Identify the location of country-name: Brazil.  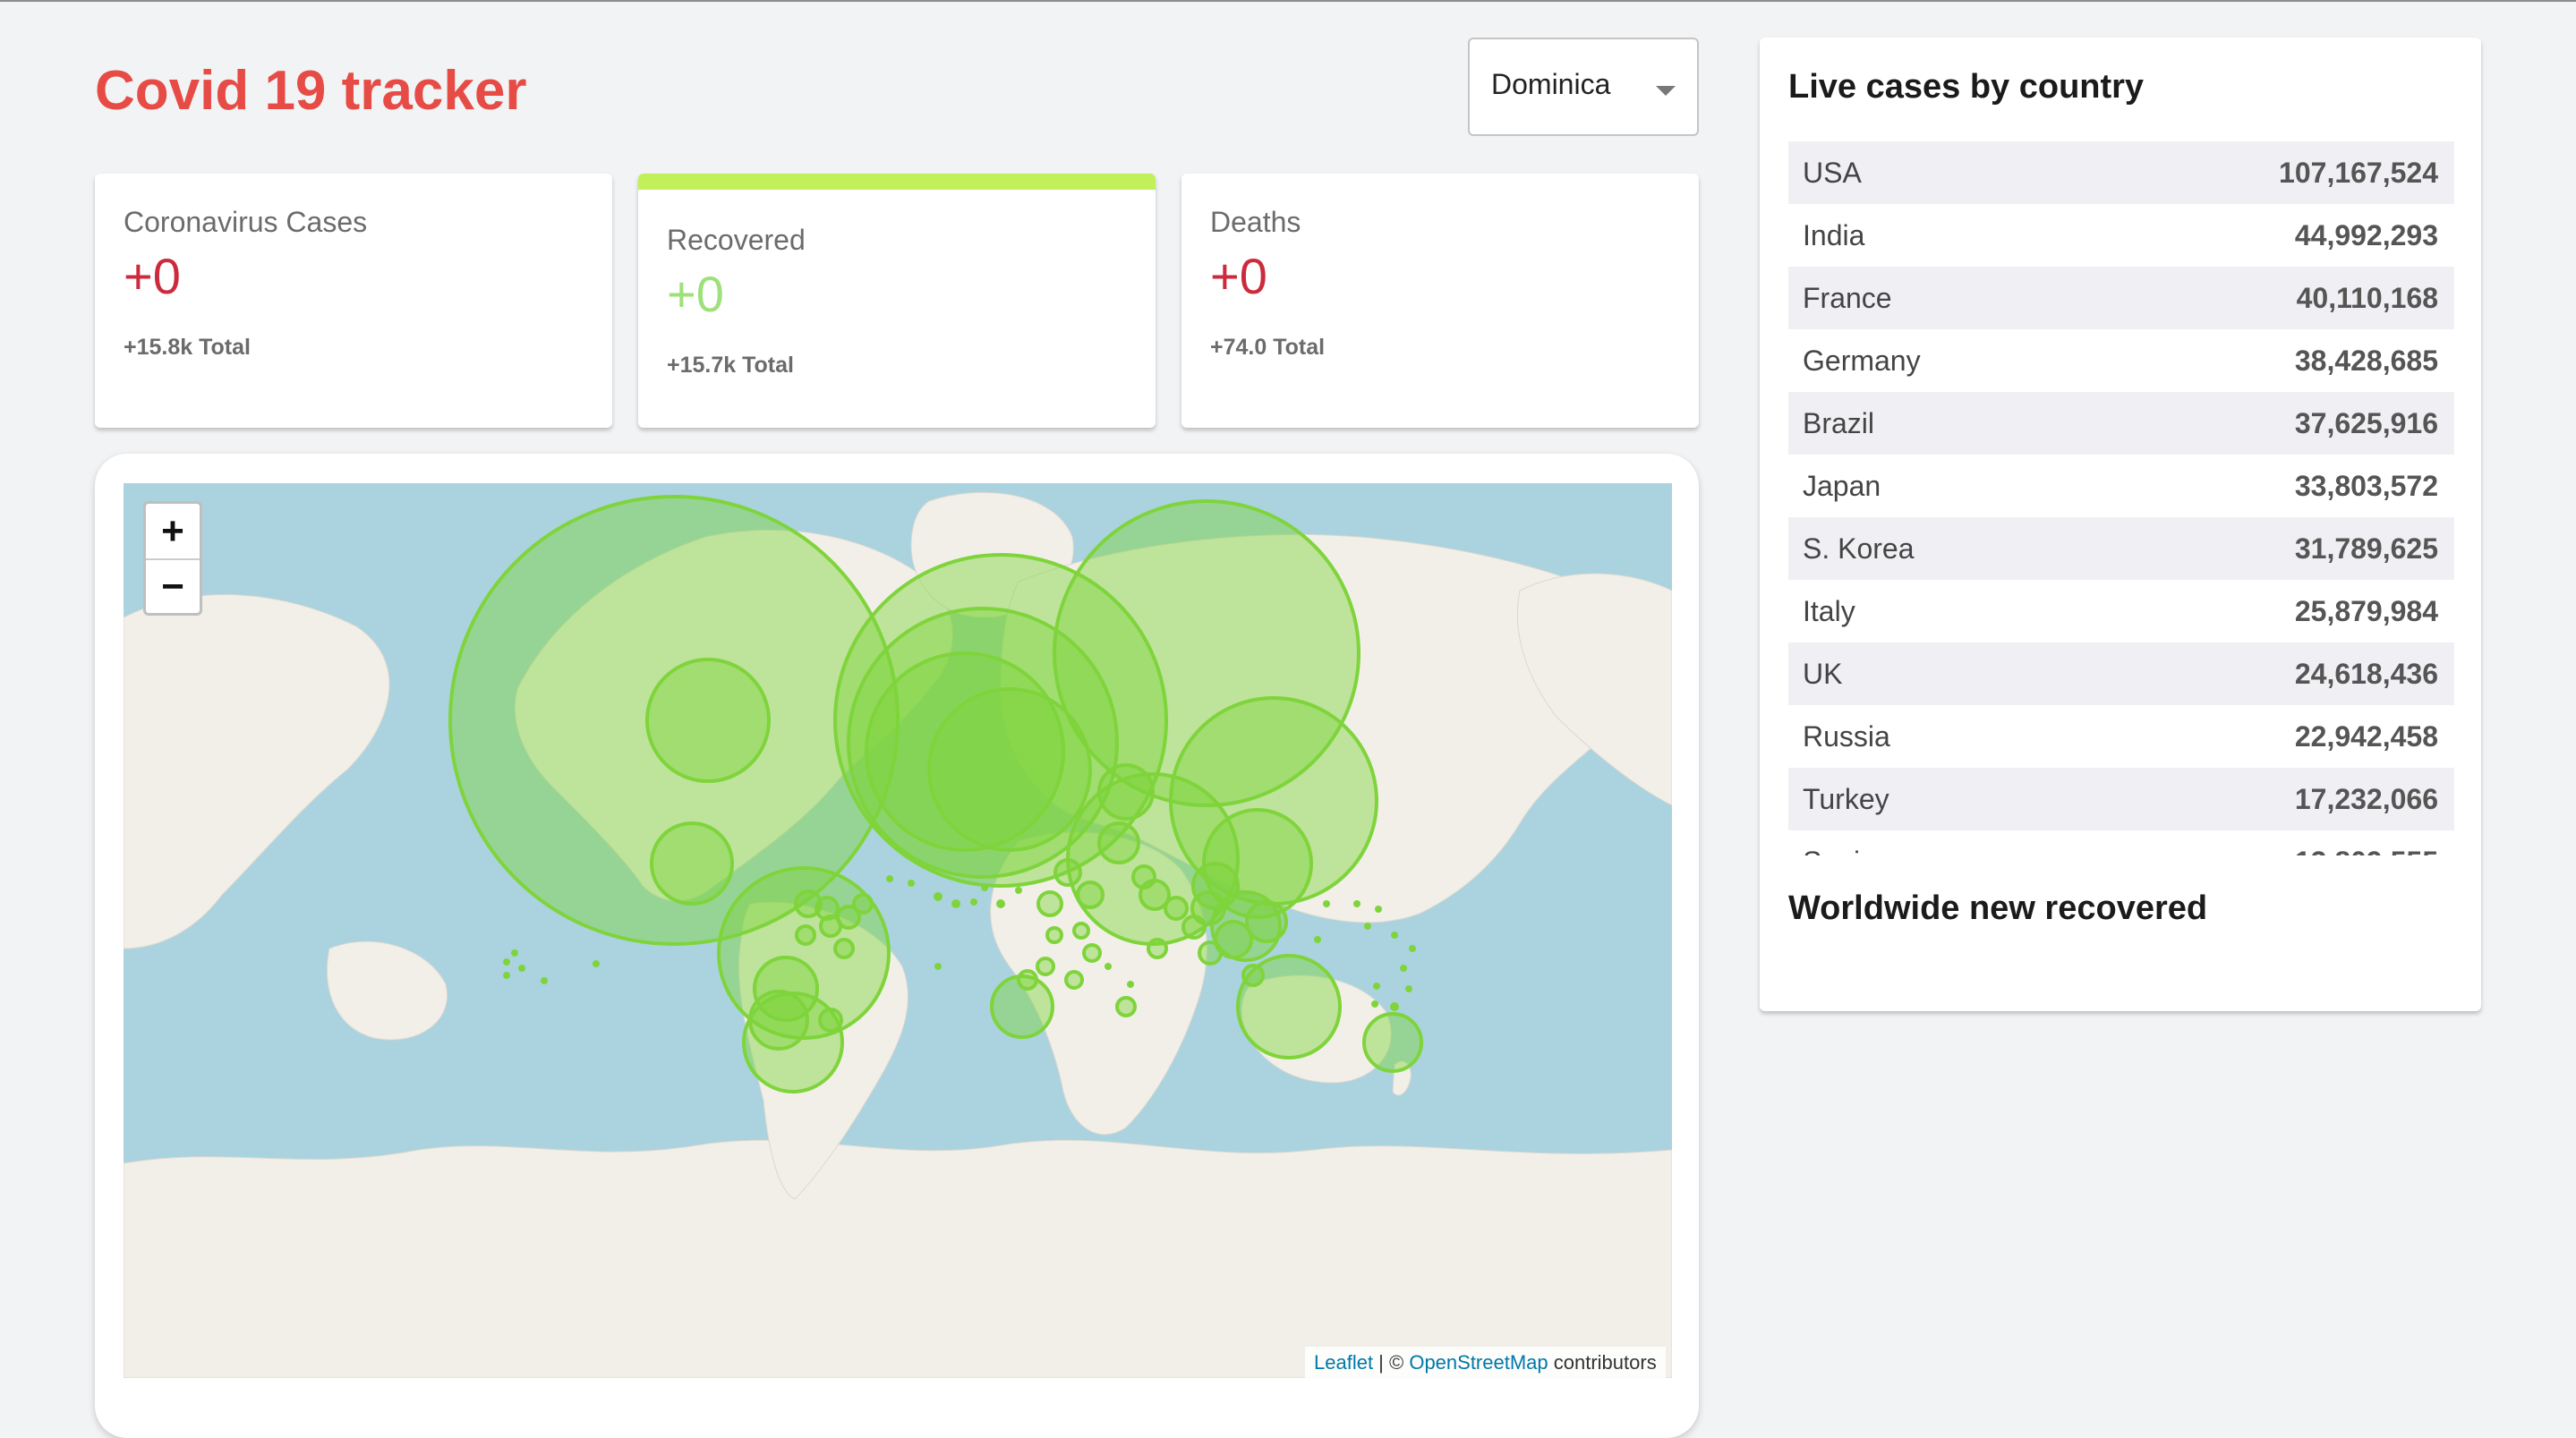
(1839, 423).